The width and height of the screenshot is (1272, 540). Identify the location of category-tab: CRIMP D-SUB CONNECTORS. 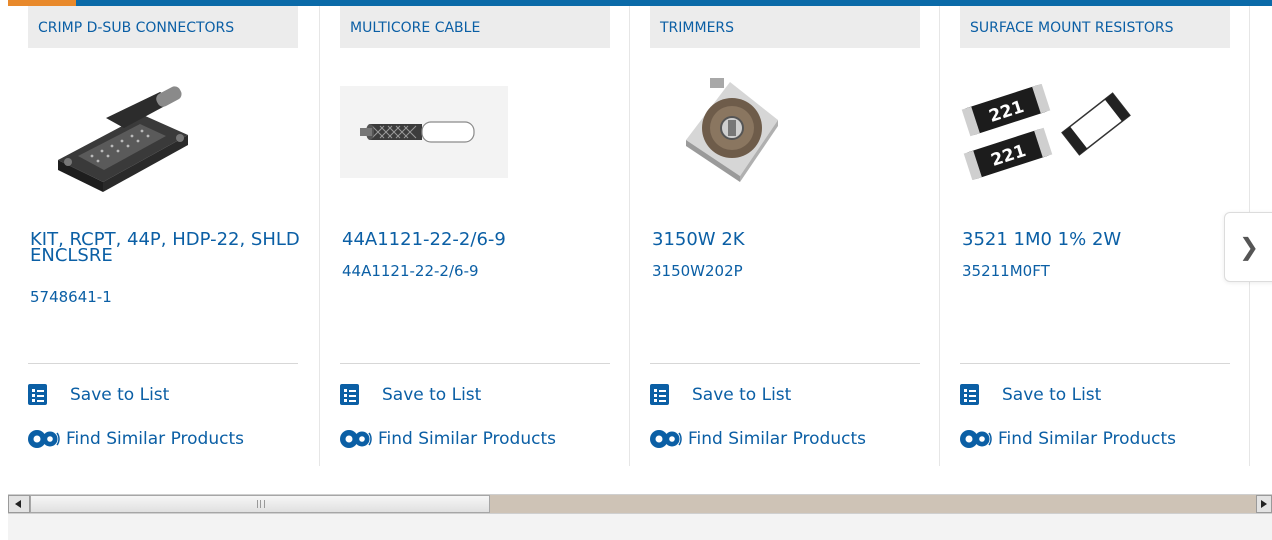
(163, 27).